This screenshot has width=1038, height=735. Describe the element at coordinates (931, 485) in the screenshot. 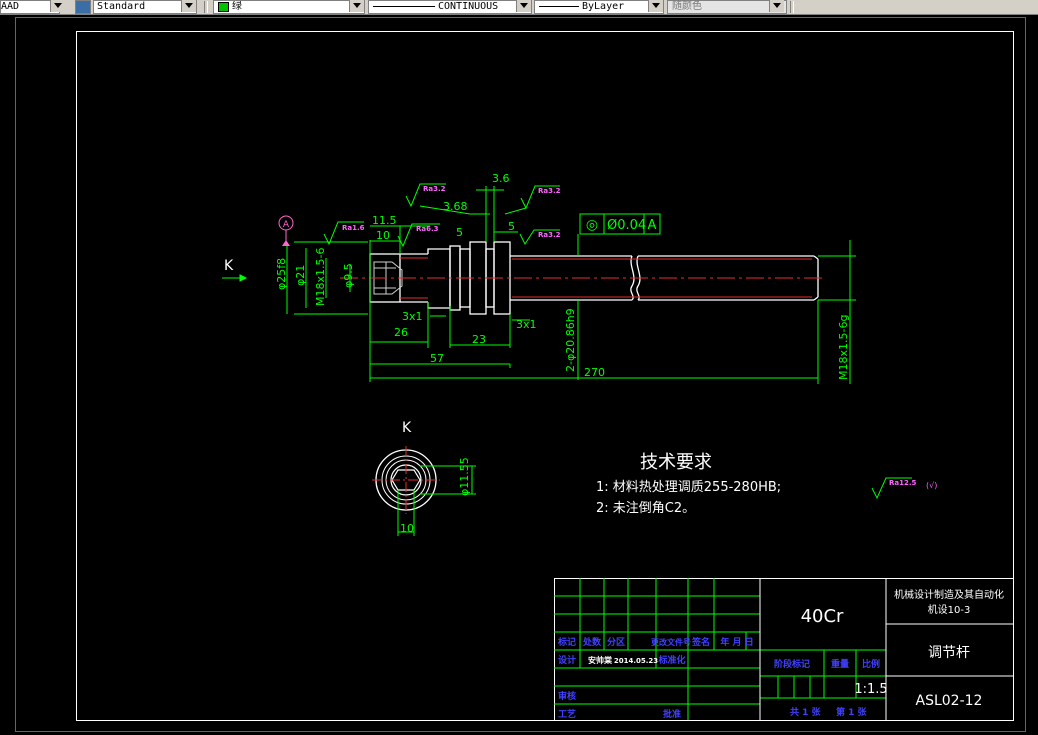

I see `roughness-suffix: (√)` at that location.